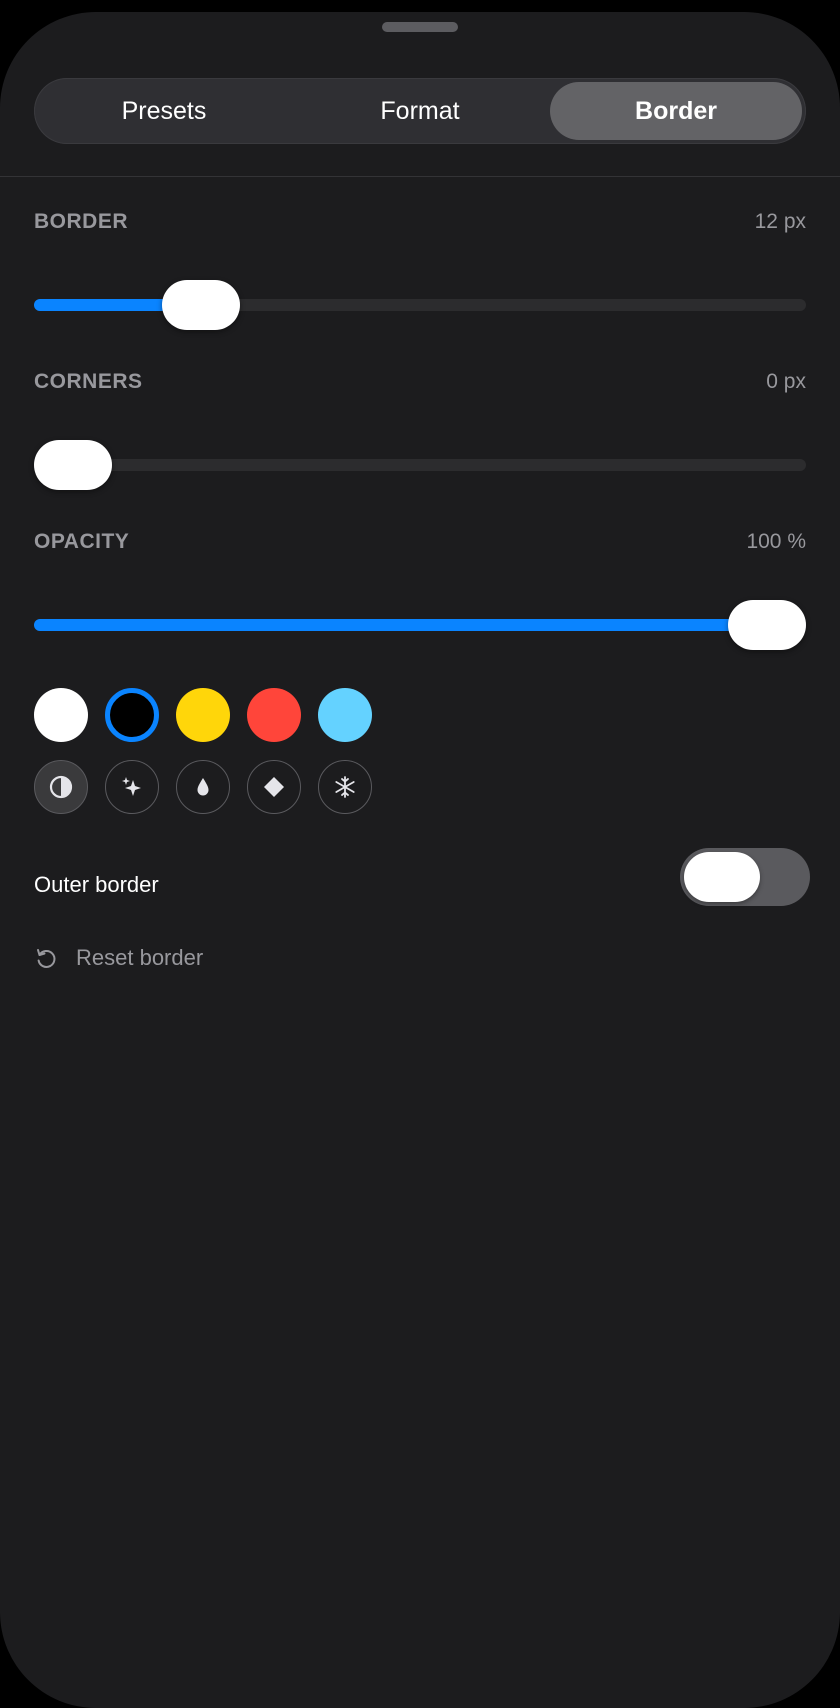 Image resolution: width=840 pixels, height=1708 pixels. I want to click on toggle-knob, so click(722, 877).